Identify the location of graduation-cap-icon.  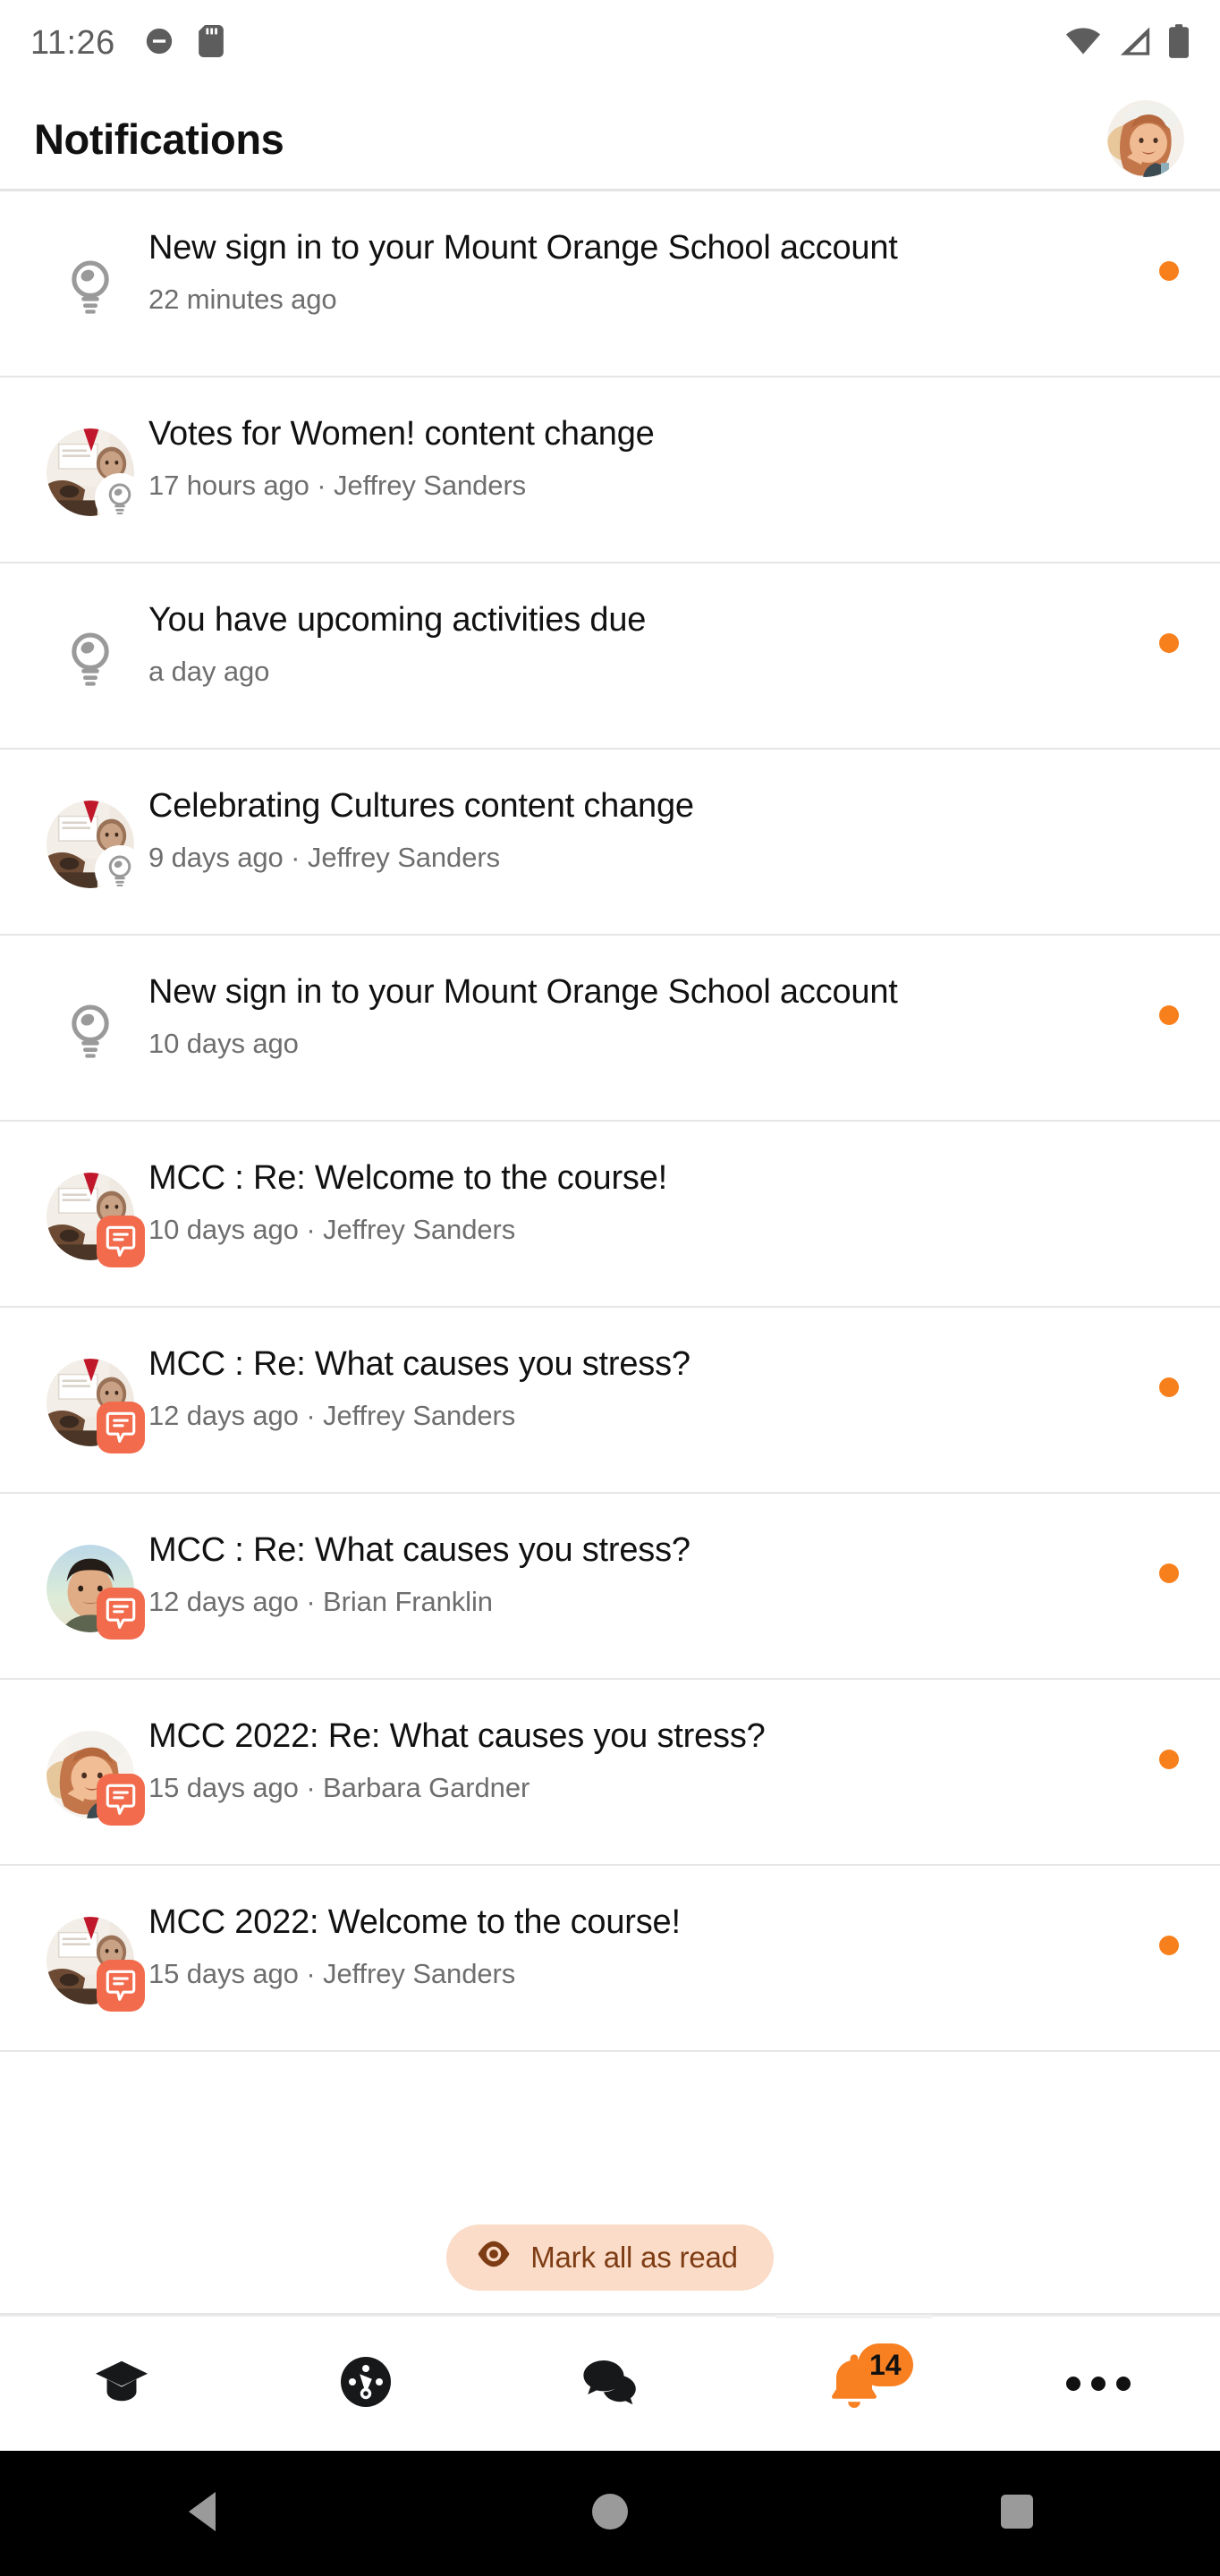
(121, 2384).